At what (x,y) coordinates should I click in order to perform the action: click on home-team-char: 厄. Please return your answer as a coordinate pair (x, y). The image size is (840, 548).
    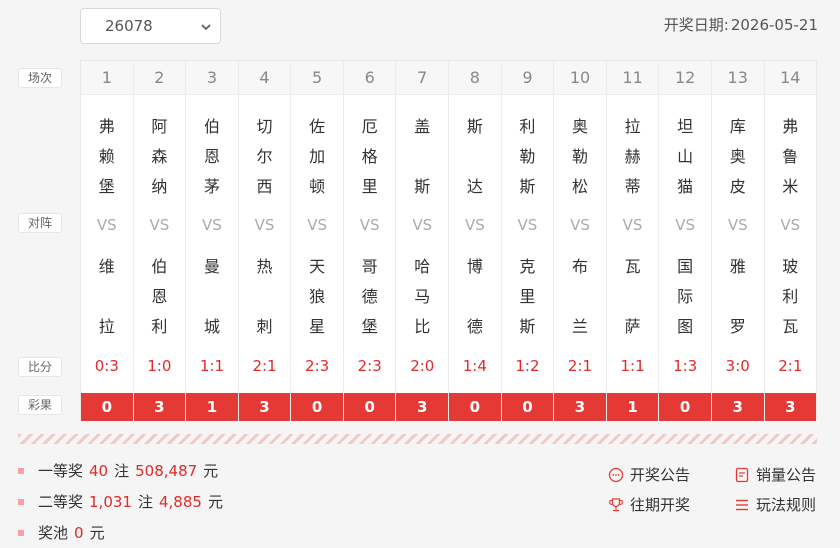
    Looking at the image, I should click on (369, 126).